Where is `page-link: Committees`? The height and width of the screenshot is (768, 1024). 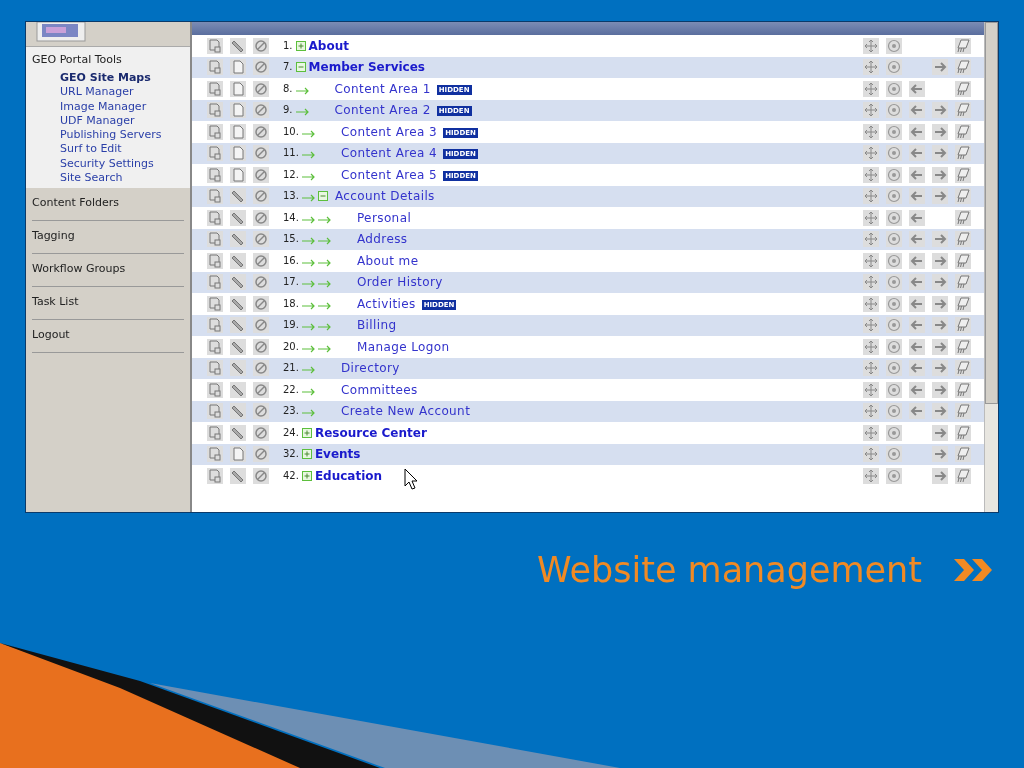
page-link: Committees is located at coordinates (379, 389).